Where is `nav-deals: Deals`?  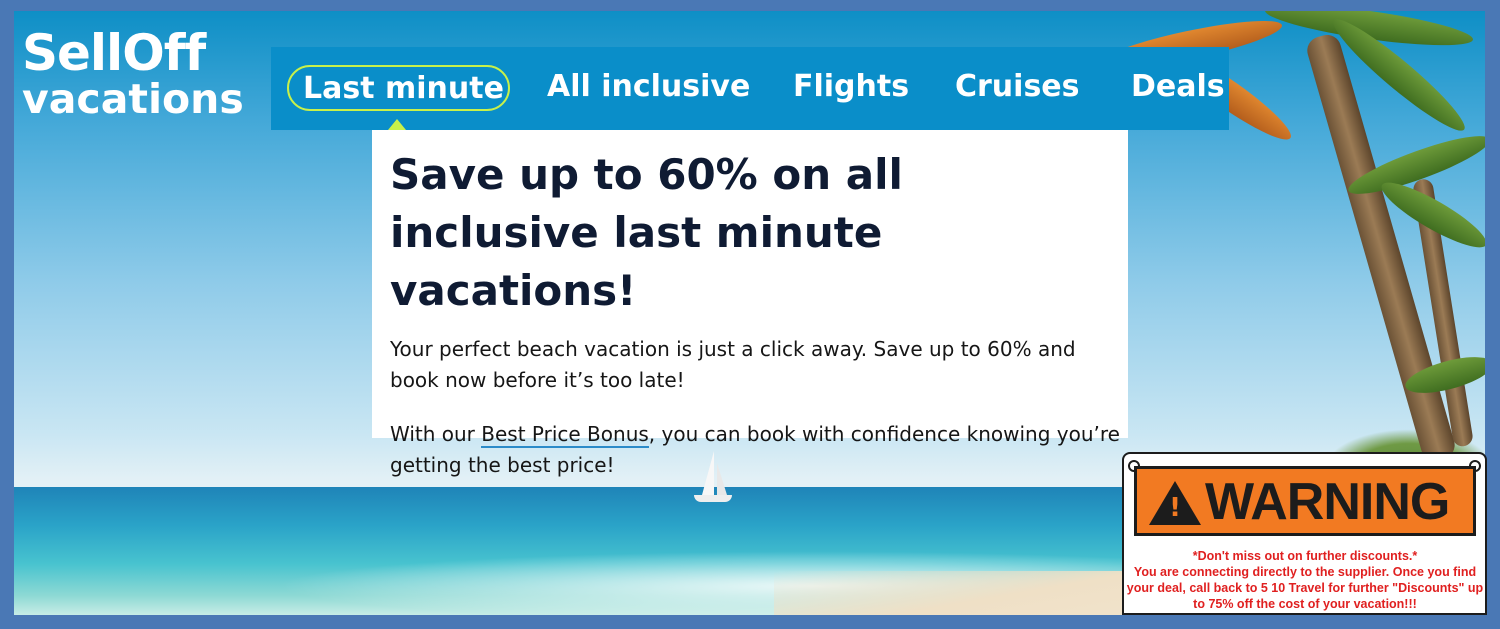
nav-deals: Deals is located at coordinates (1178, 88).